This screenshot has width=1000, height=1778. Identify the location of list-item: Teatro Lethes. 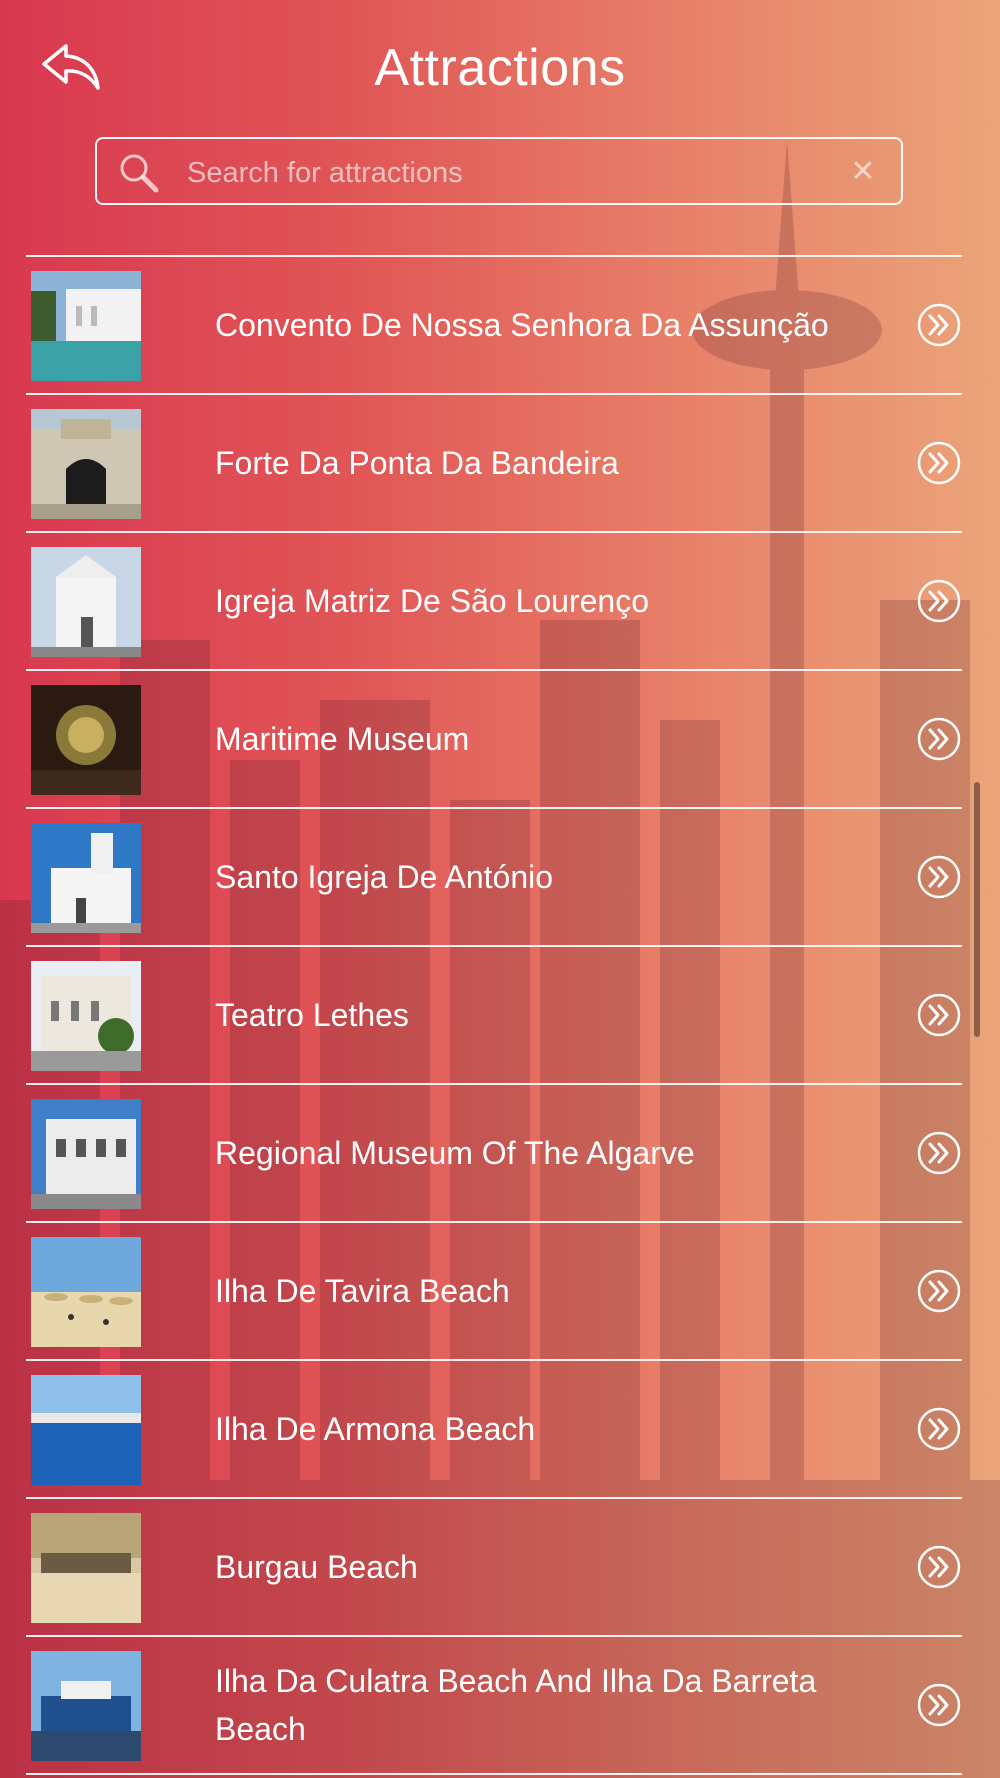
(494, 1016).